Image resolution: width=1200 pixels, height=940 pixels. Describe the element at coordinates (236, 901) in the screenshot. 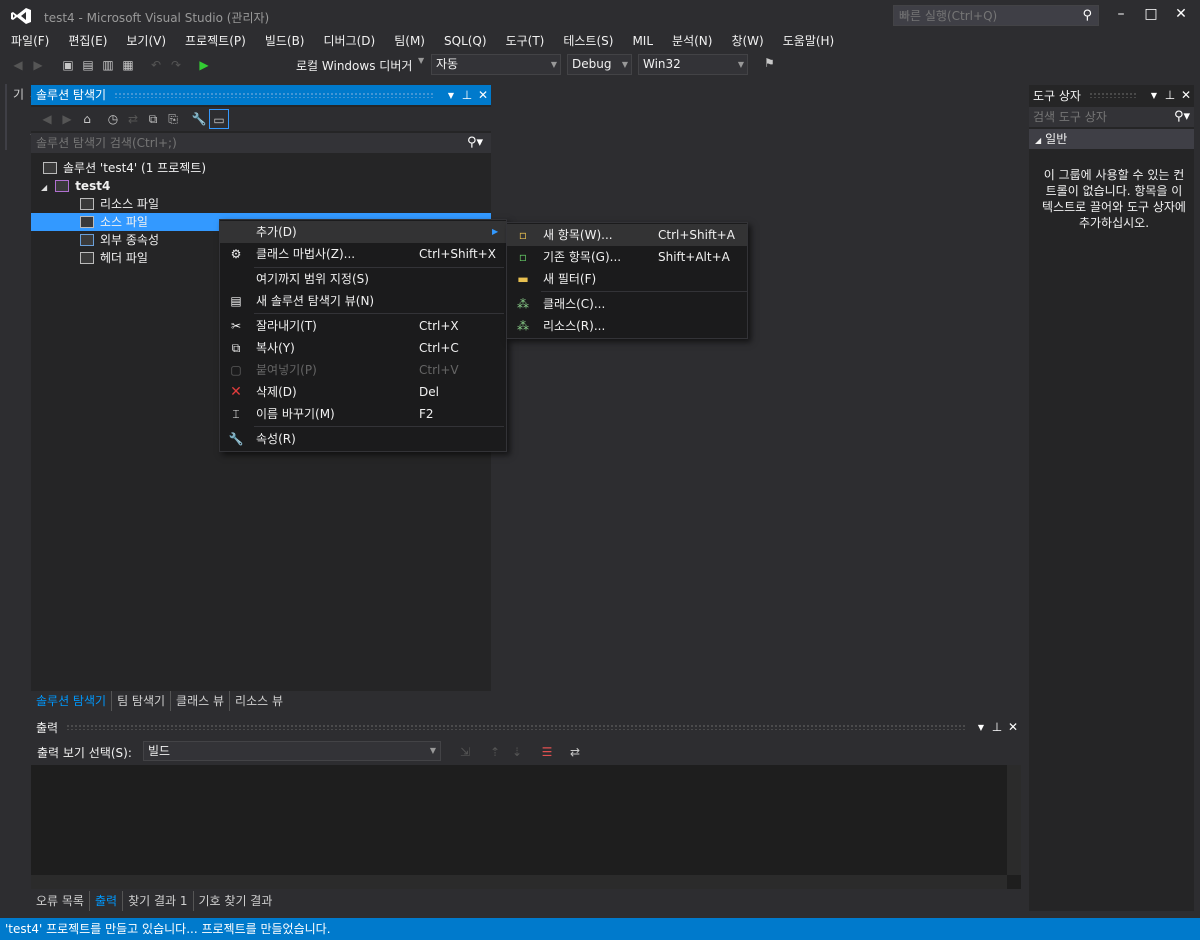

I see `tab-find-symbol-results: 기호 찾기 결과` at that location.